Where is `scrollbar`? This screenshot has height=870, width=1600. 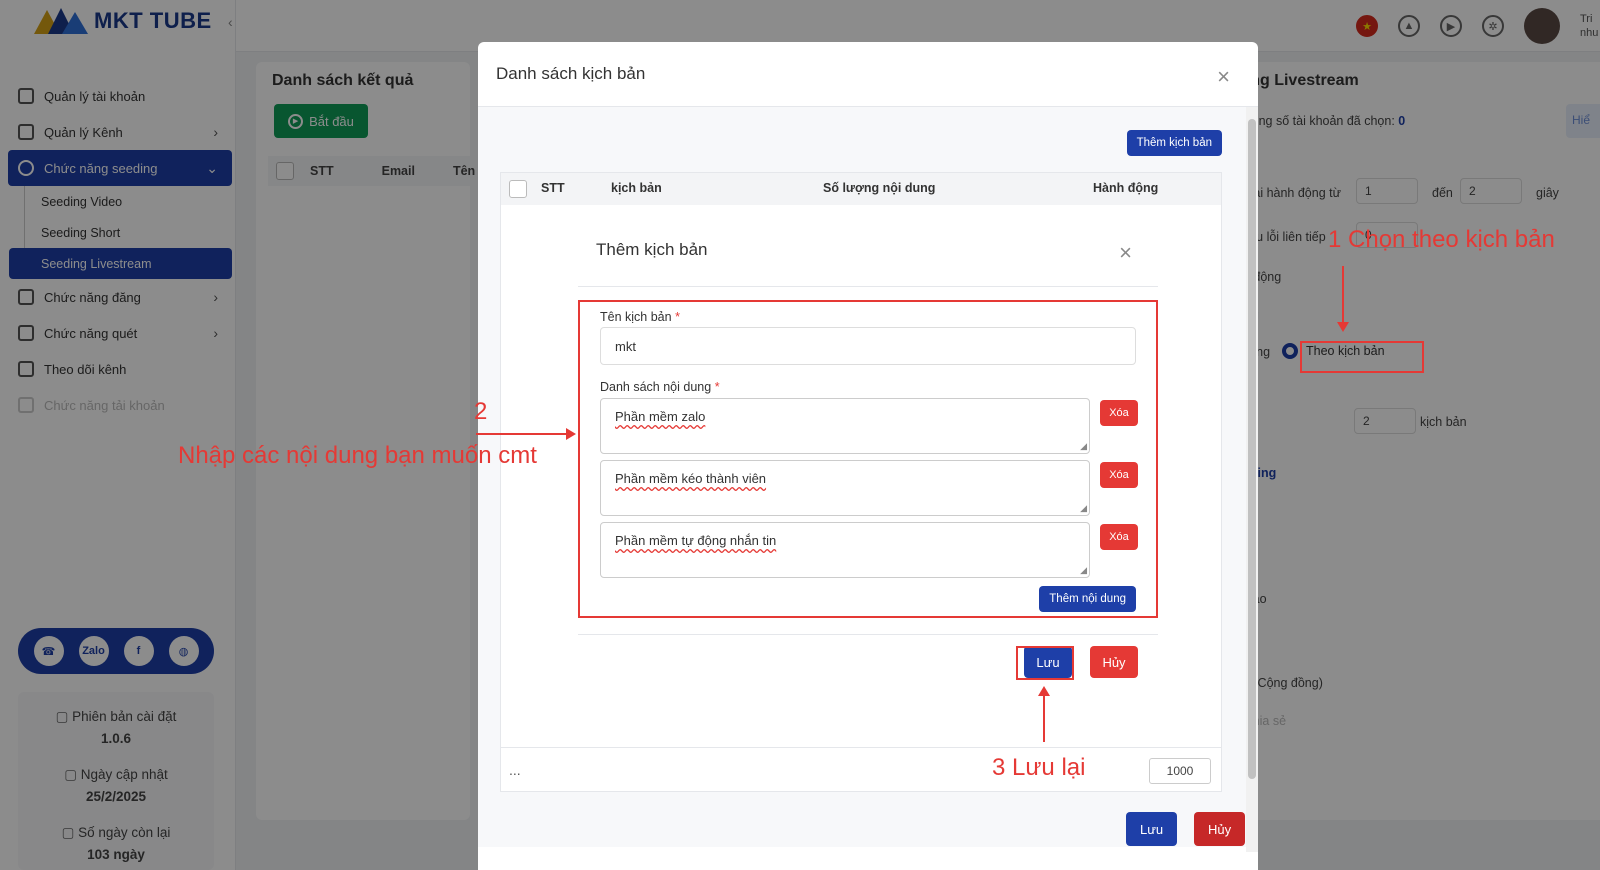 scrollbar is located at coordinates (1252, 479).